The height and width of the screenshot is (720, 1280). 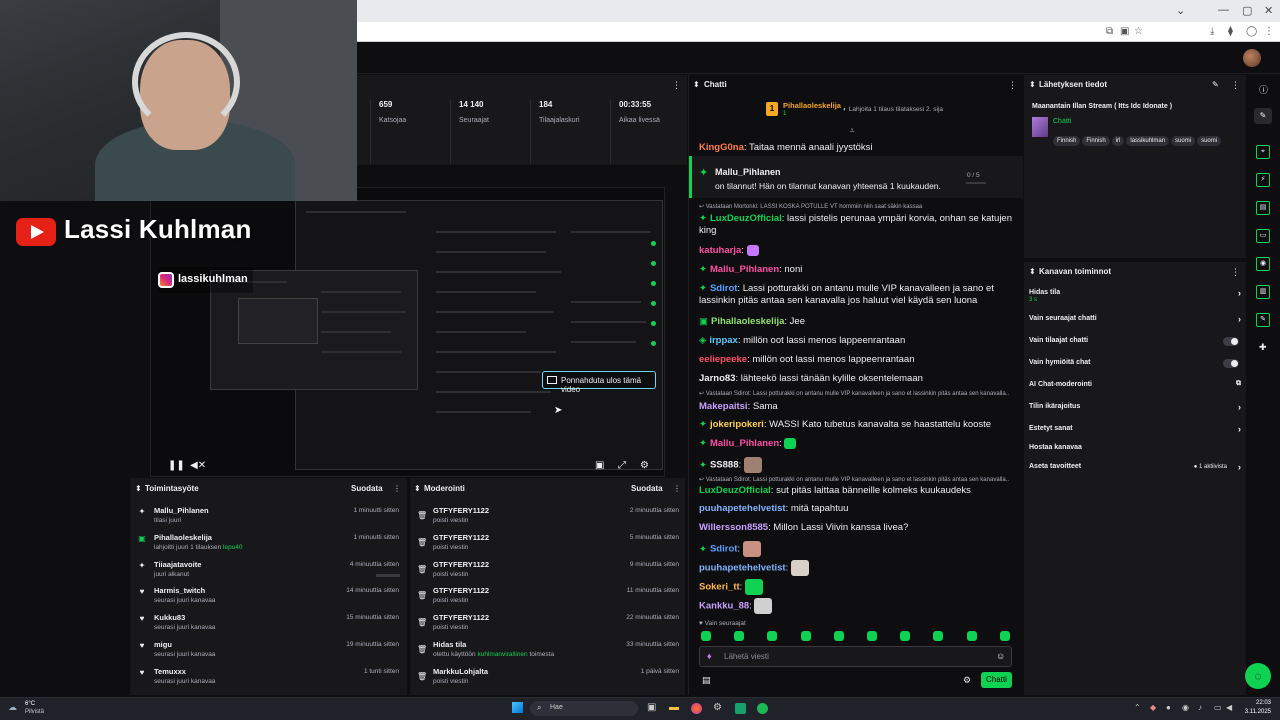 I want to click on browser-menu-icon: ⋮, so click(x=1269, y=31).